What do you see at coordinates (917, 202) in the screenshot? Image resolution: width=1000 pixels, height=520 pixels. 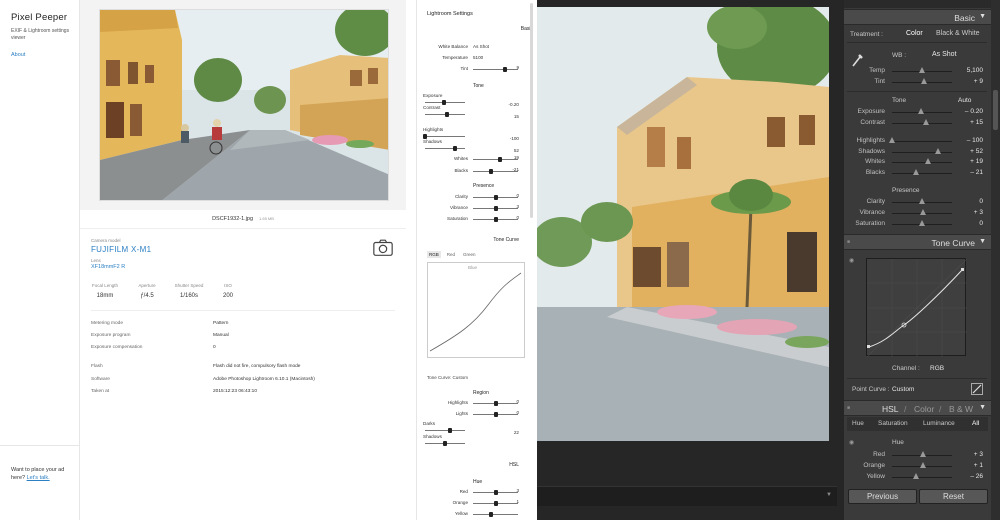 I see `slider-clarity: Clarity 0` at bounding box center [917, 202].